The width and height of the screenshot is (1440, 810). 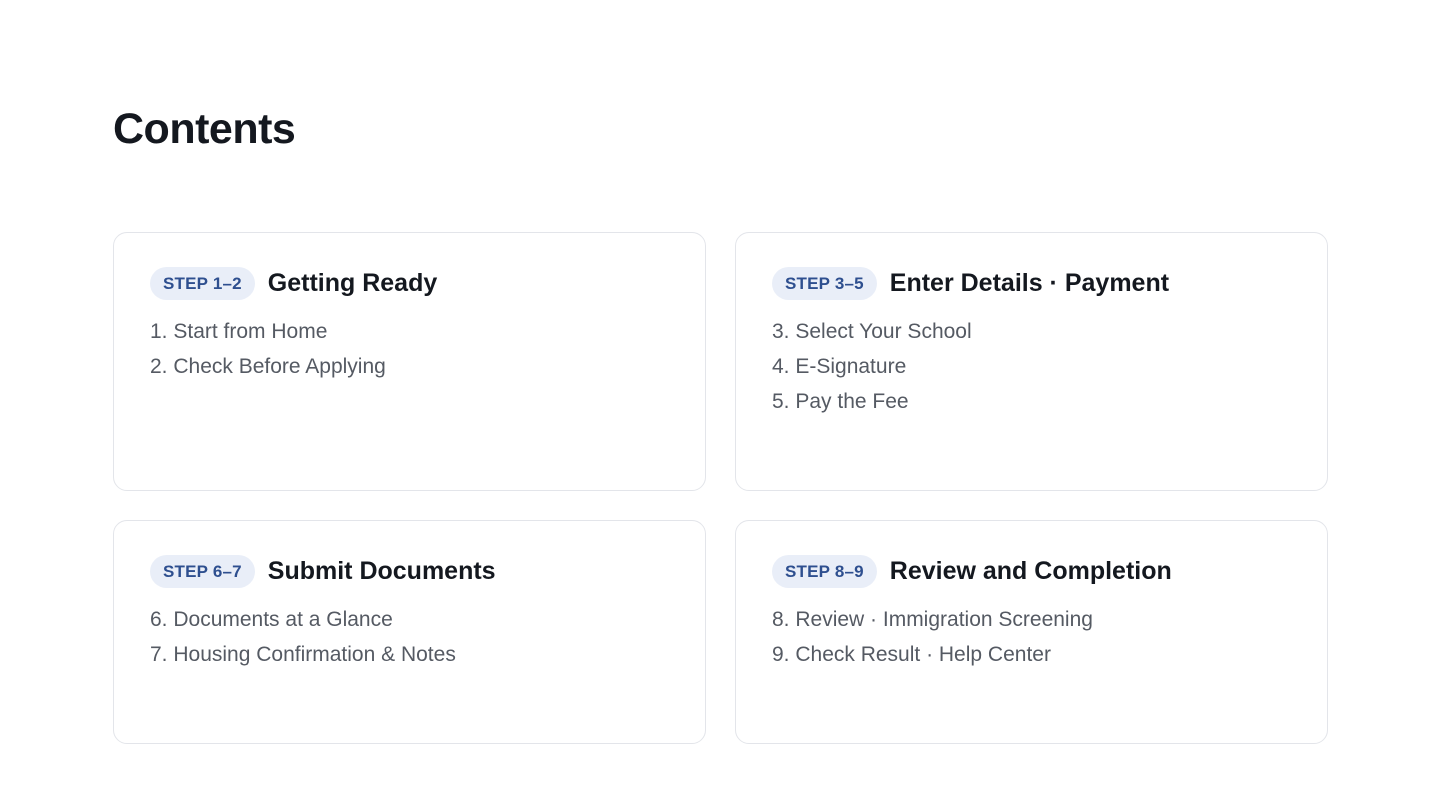 What do you see at coordinates (381, 570) in the screenshot?
I see `section-title: Submit Documents` at bounding box center [381, 570].